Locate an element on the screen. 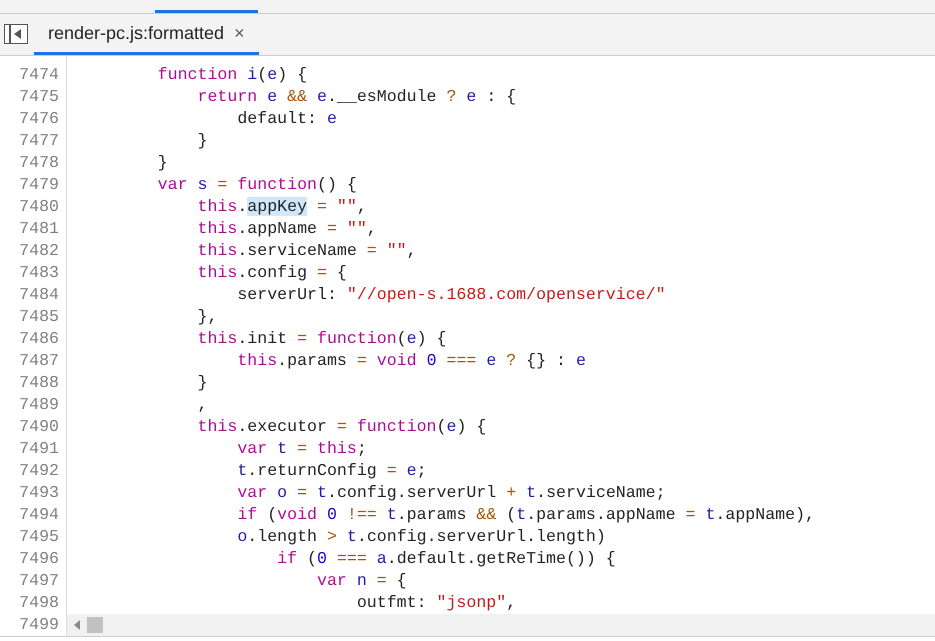 Image resolution: width=935 pixels, height=641 pixels. line-number: 7485 is located at coordinates (39, 317).